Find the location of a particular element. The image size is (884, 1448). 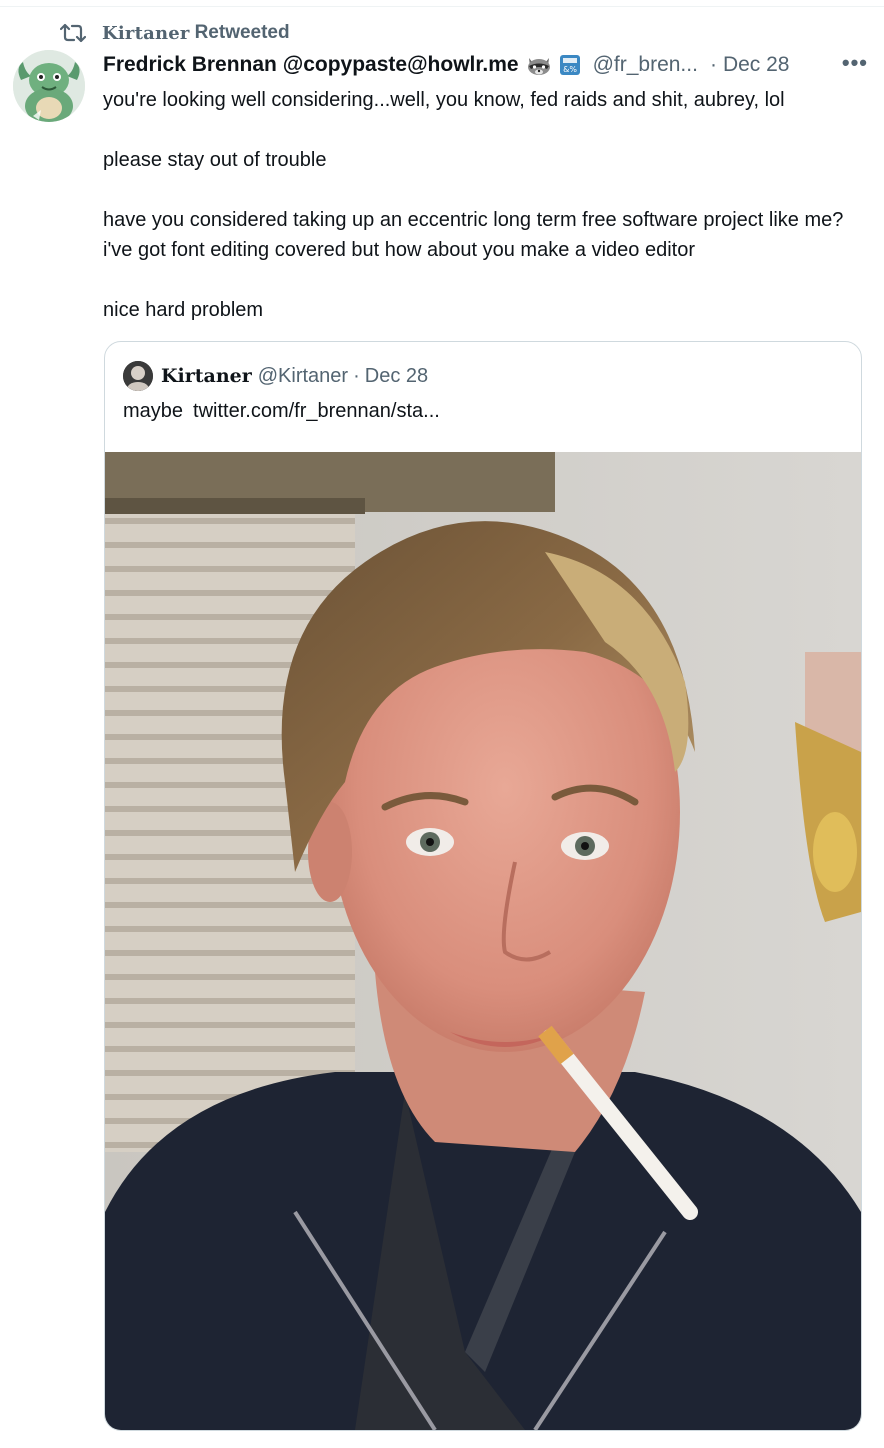

raccoon-emoji is located at coordinates (539, 65).